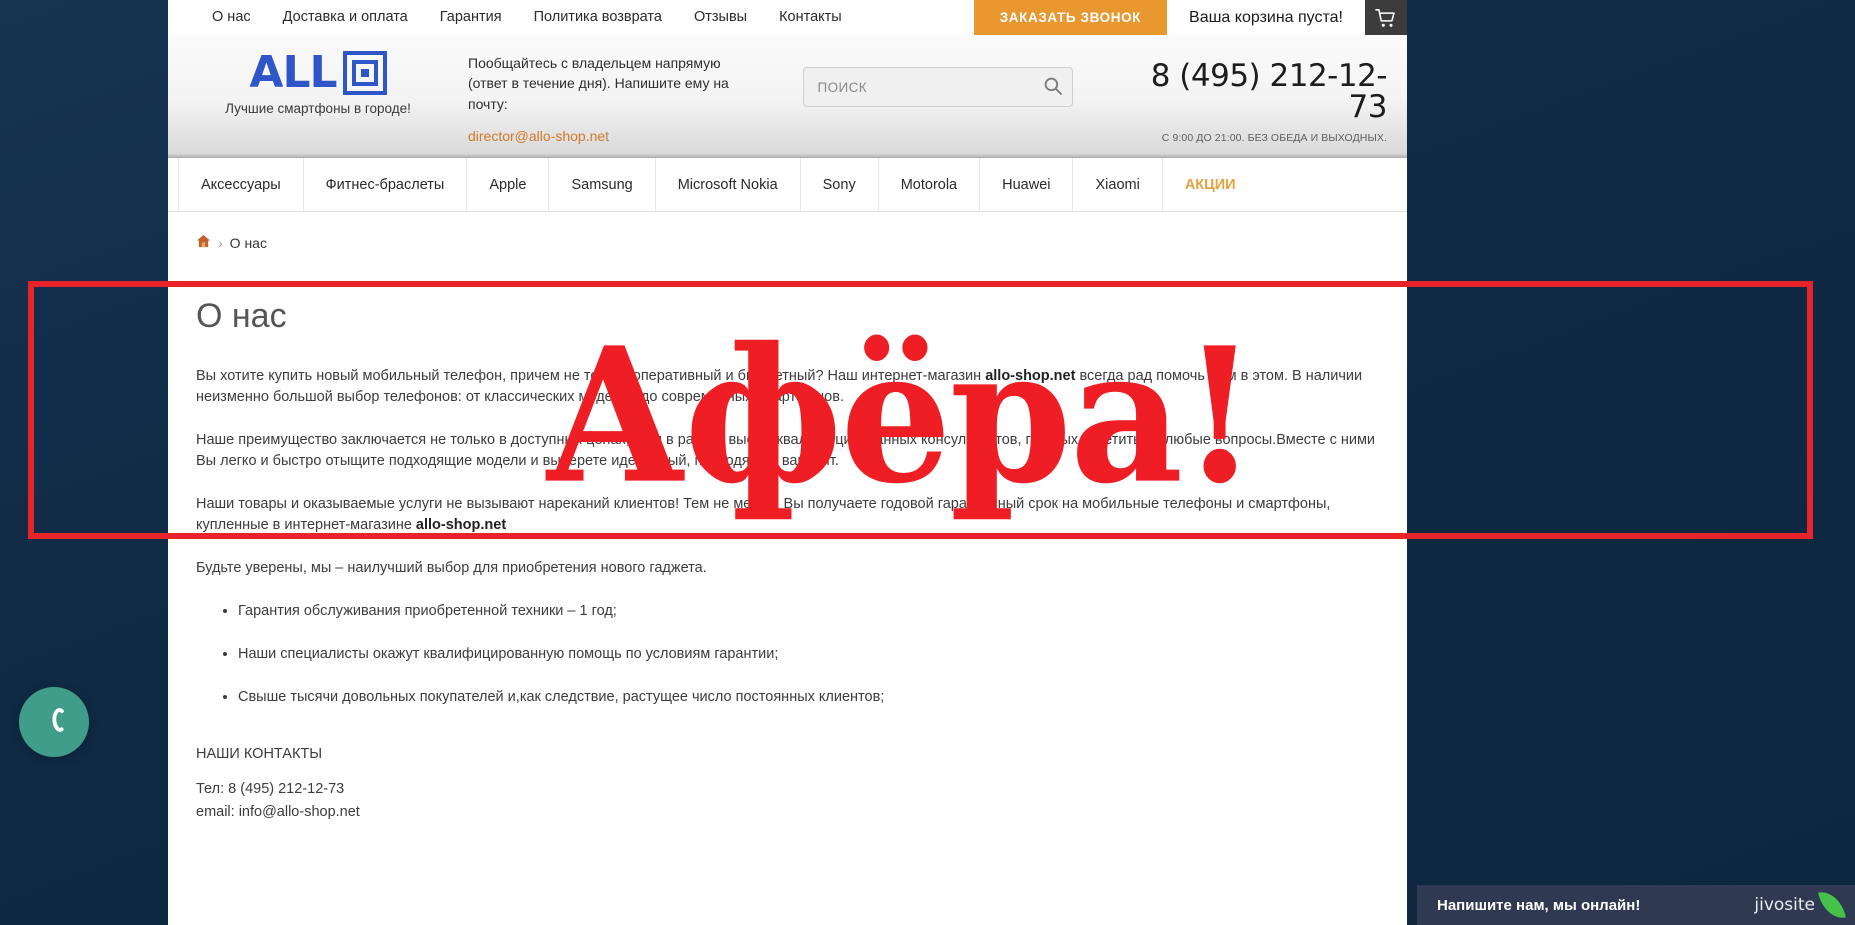  I want to click on catnav-item-fitness-bands: Фитнес-браслеты, so click(386, 184).